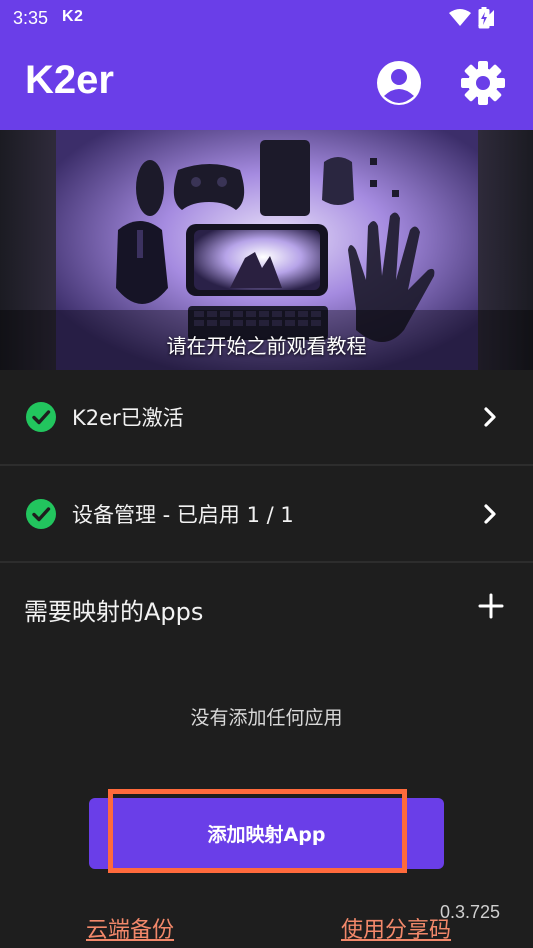 The height and width of the screenshot is (948, 533). What do you see at coordinates (266, 18) in the screenshot?
I see `status-bar: 3:35 K2` at bounding box center [266, 18].